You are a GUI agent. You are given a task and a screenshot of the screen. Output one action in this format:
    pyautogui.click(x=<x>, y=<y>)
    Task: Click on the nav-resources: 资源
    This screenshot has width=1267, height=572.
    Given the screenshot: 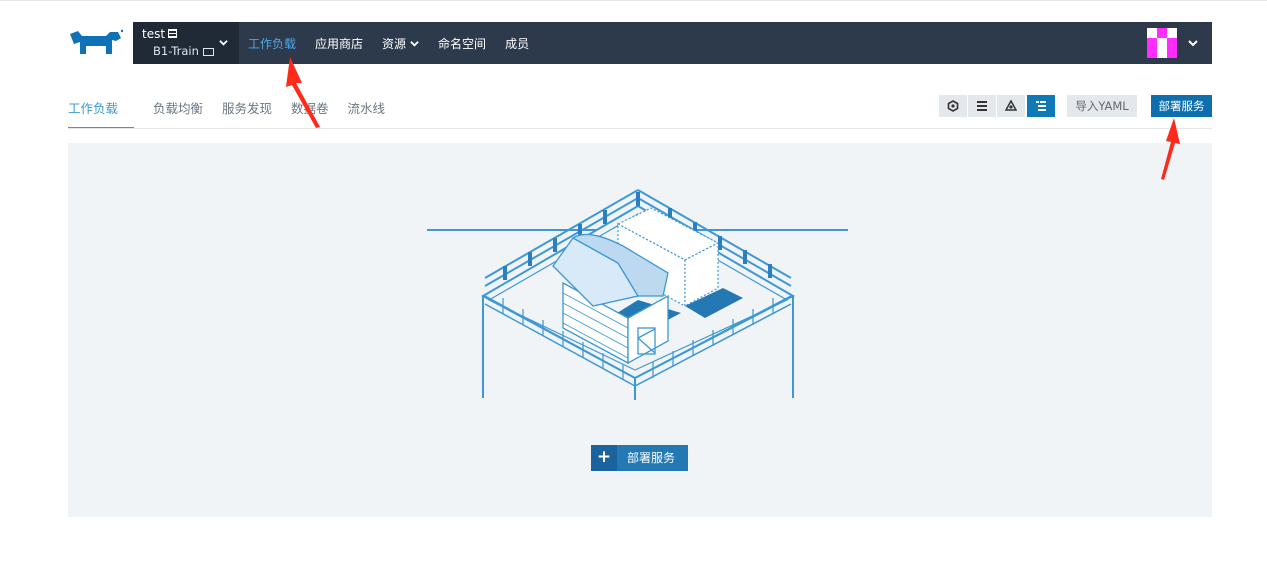 What is the action you would take?
    pyautogui.click(x=400, y=43)
    